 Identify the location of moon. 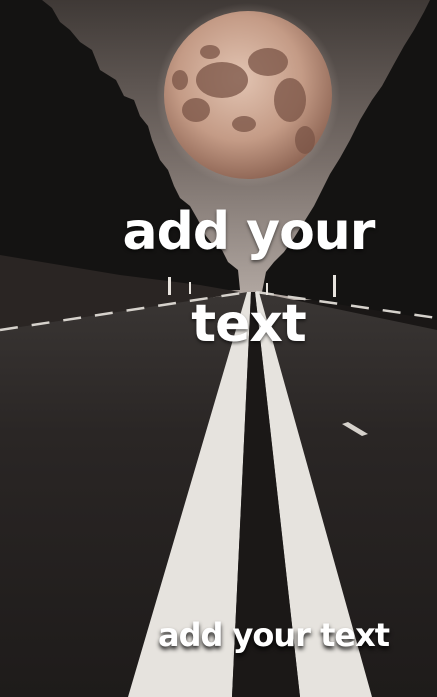
(248, 95).